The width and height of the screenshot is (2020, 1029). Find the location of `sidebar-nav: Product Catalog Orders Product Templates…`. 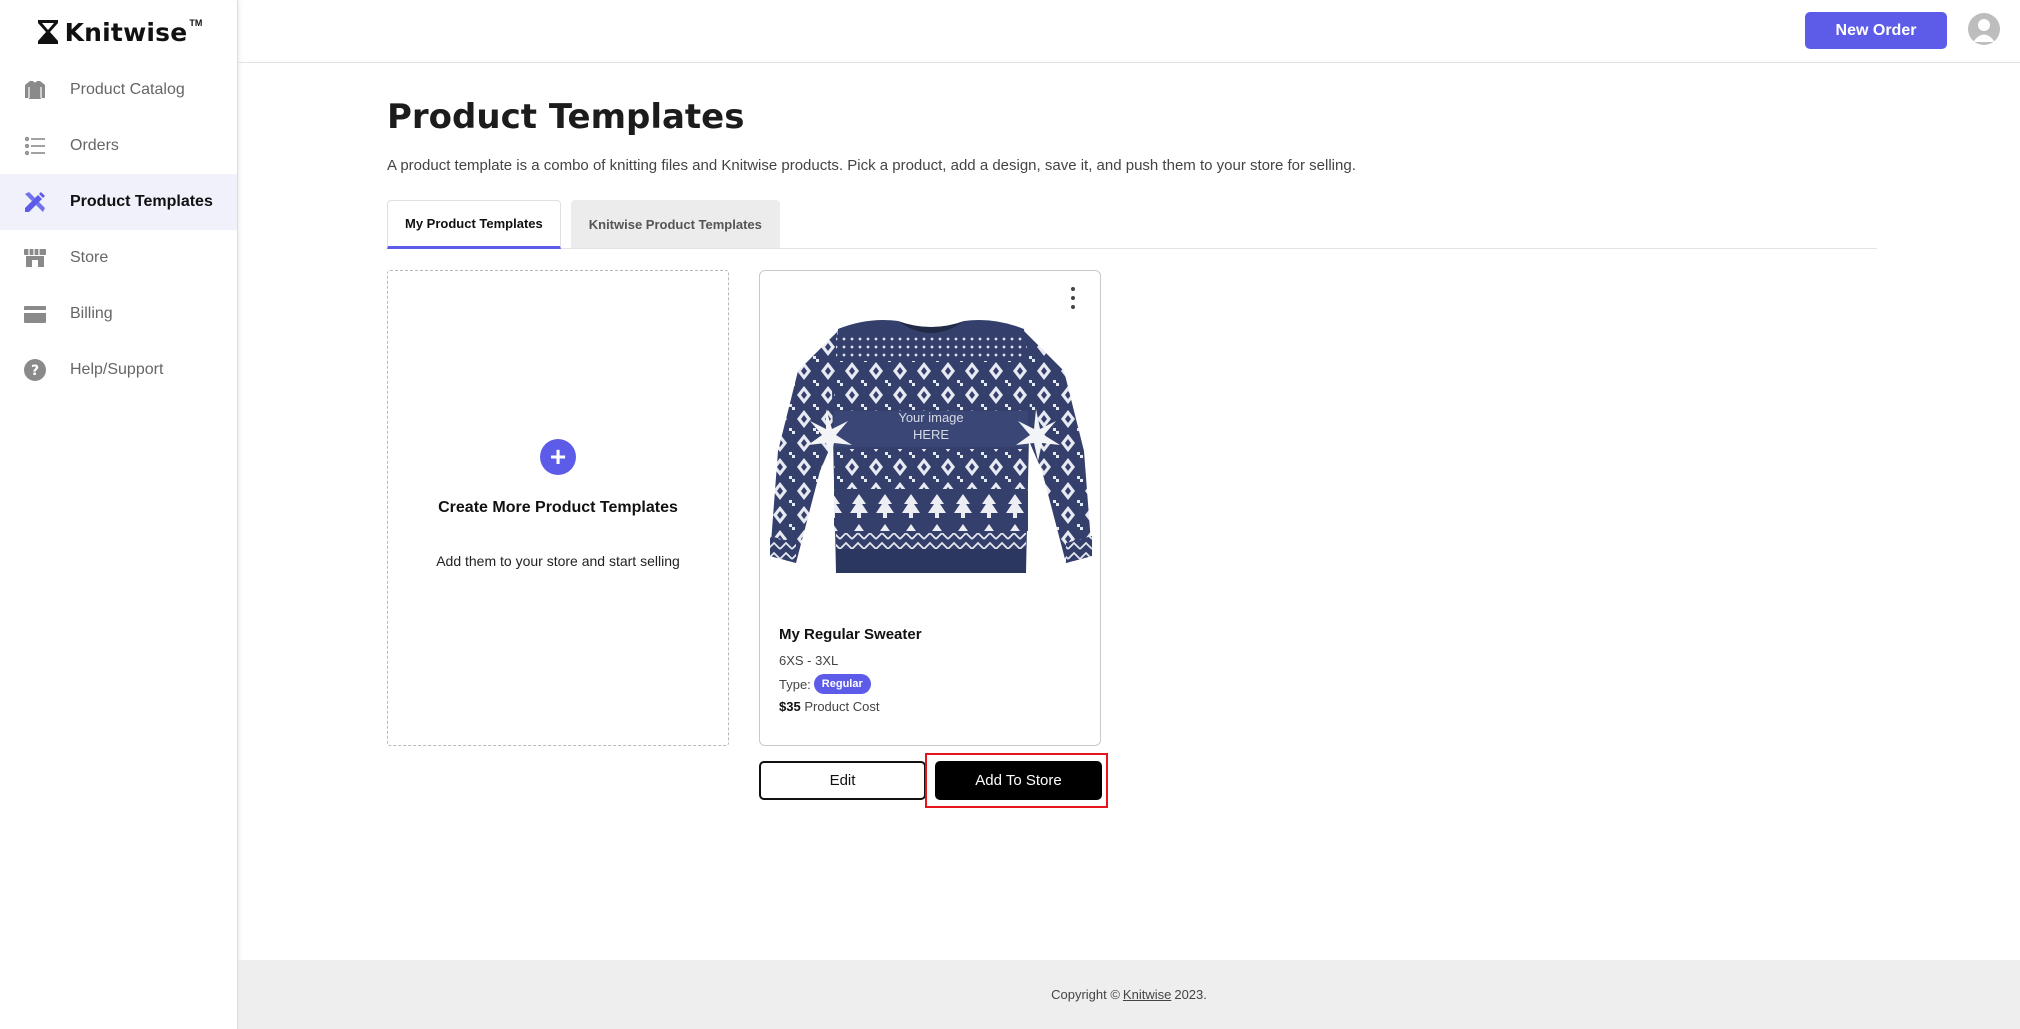

sidebar-nav: Product Catalog Orders Product Templates… is located at coordinates (118, 230).